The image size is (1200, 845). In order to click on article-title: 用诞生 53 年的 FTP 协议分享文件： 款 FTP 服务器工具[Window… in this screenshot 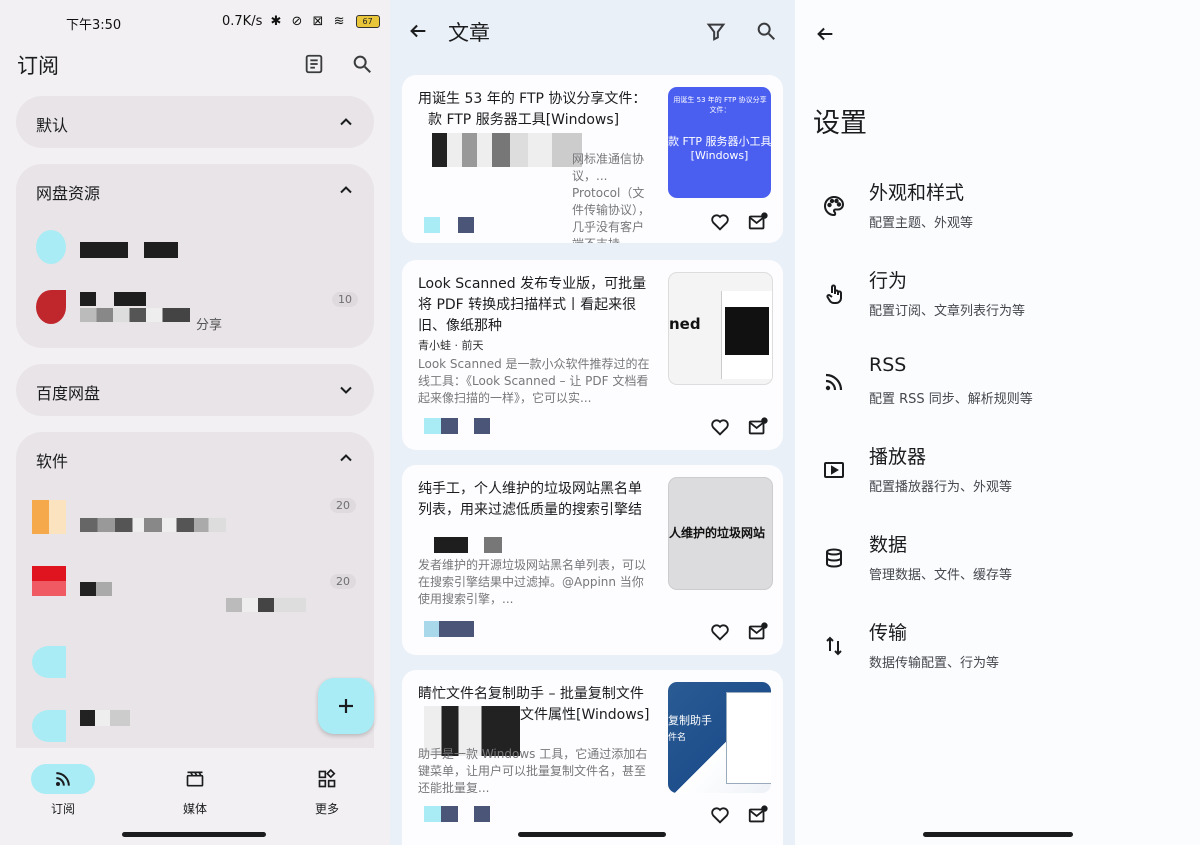, I will do `click(536, 110)`.